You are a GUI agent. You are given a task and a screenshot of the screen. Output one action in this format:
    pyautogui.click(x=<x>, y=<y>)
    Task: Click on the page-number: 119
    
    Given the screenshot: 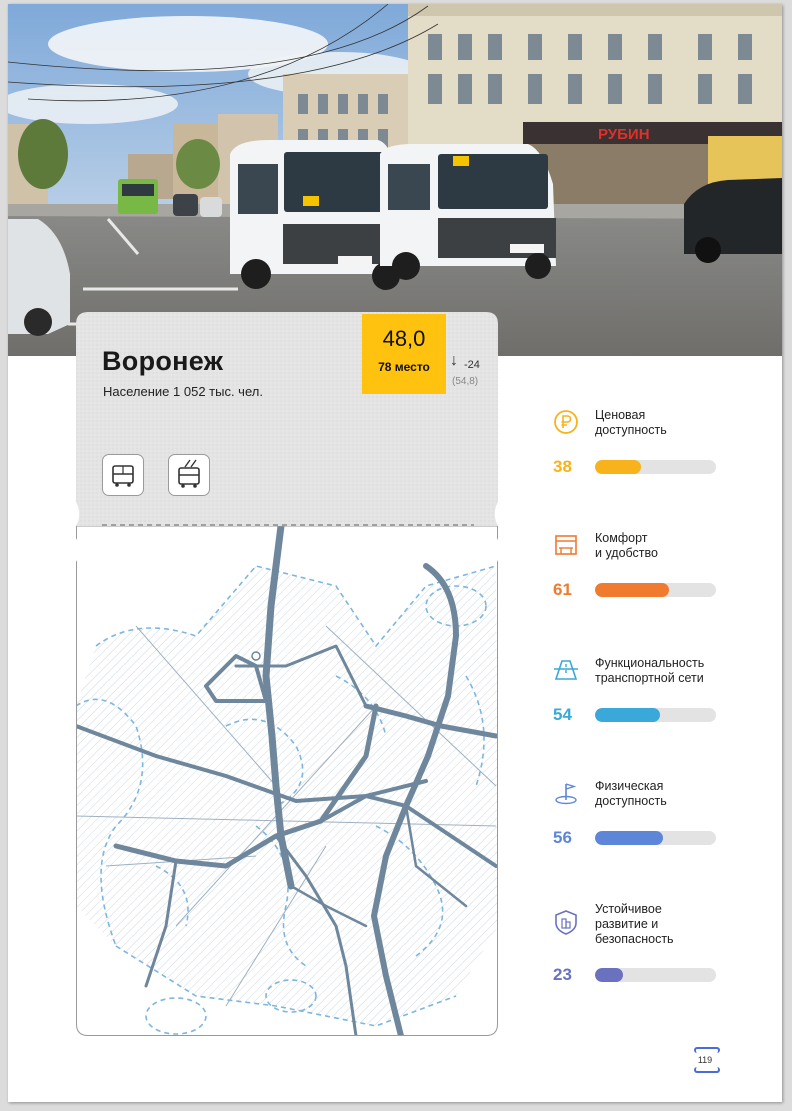 What is the action you would take?
    pyautogui.click(x=707, y=1060)
    